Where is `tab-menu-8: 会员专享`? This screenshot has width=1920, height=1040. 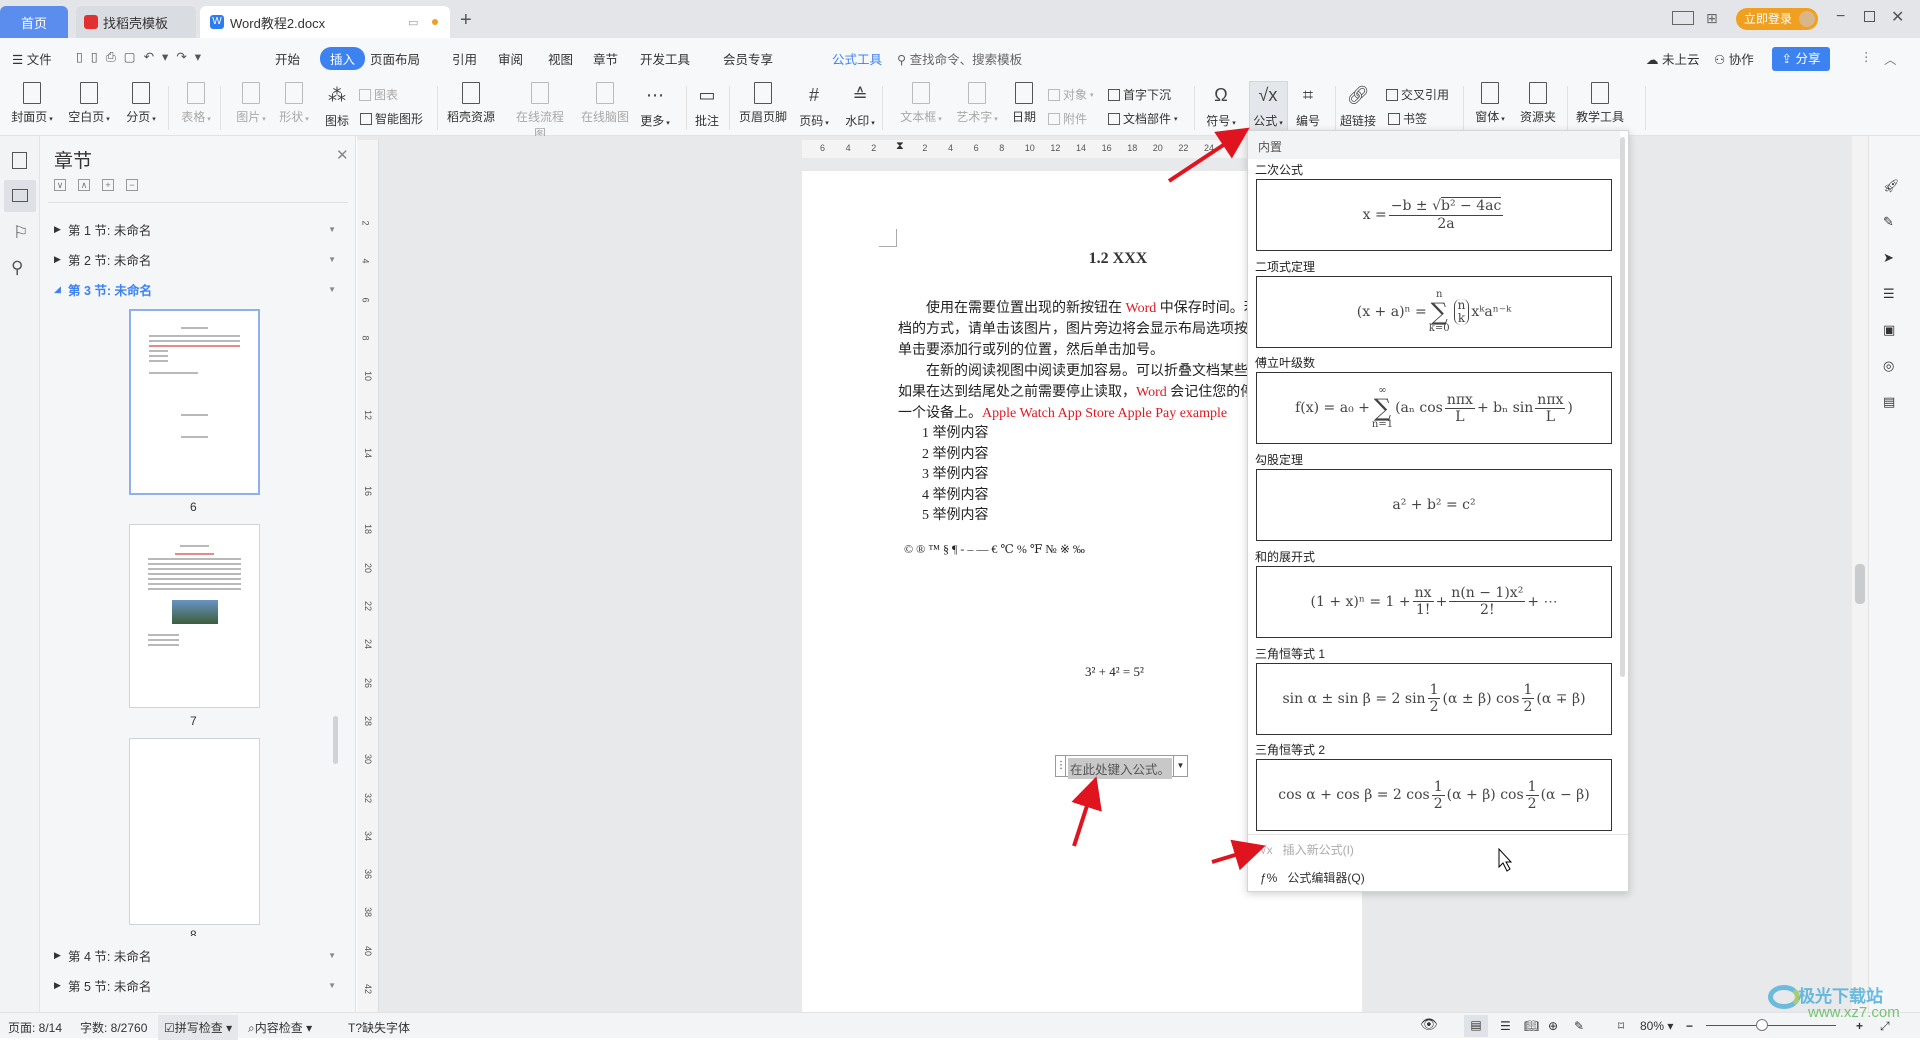 tab-menu-8: 会员专享 is located at coordinates (748, 58).